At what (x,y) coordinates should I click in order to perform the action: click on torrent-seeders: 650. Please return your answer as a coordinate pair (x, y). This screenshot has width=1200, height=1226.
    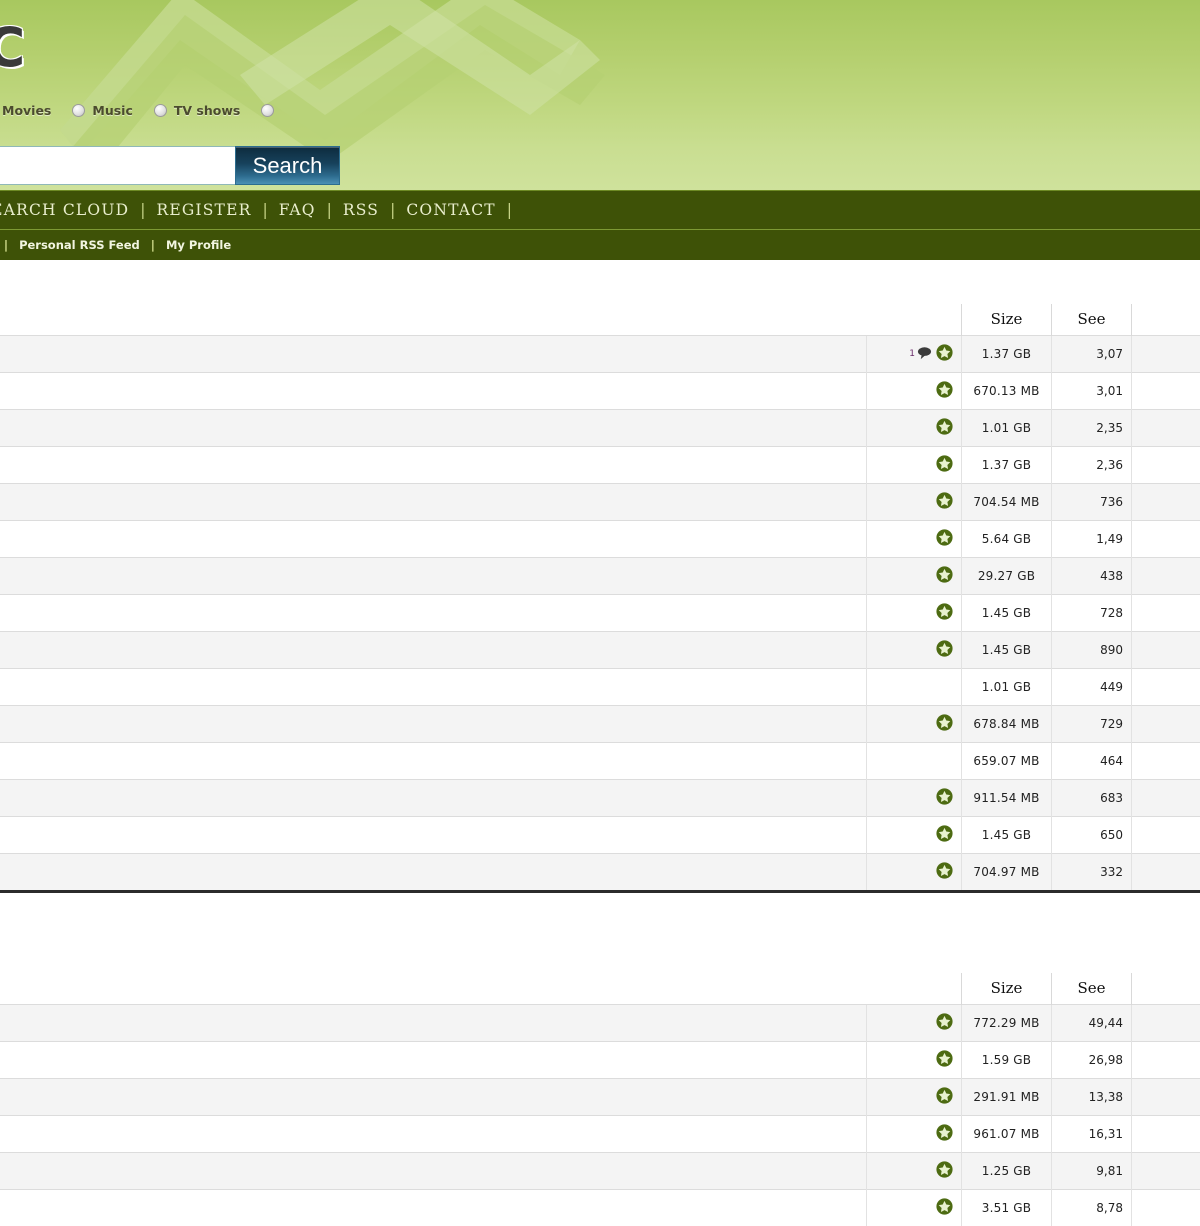
    Looking at the image, I should click on (1092, 835).